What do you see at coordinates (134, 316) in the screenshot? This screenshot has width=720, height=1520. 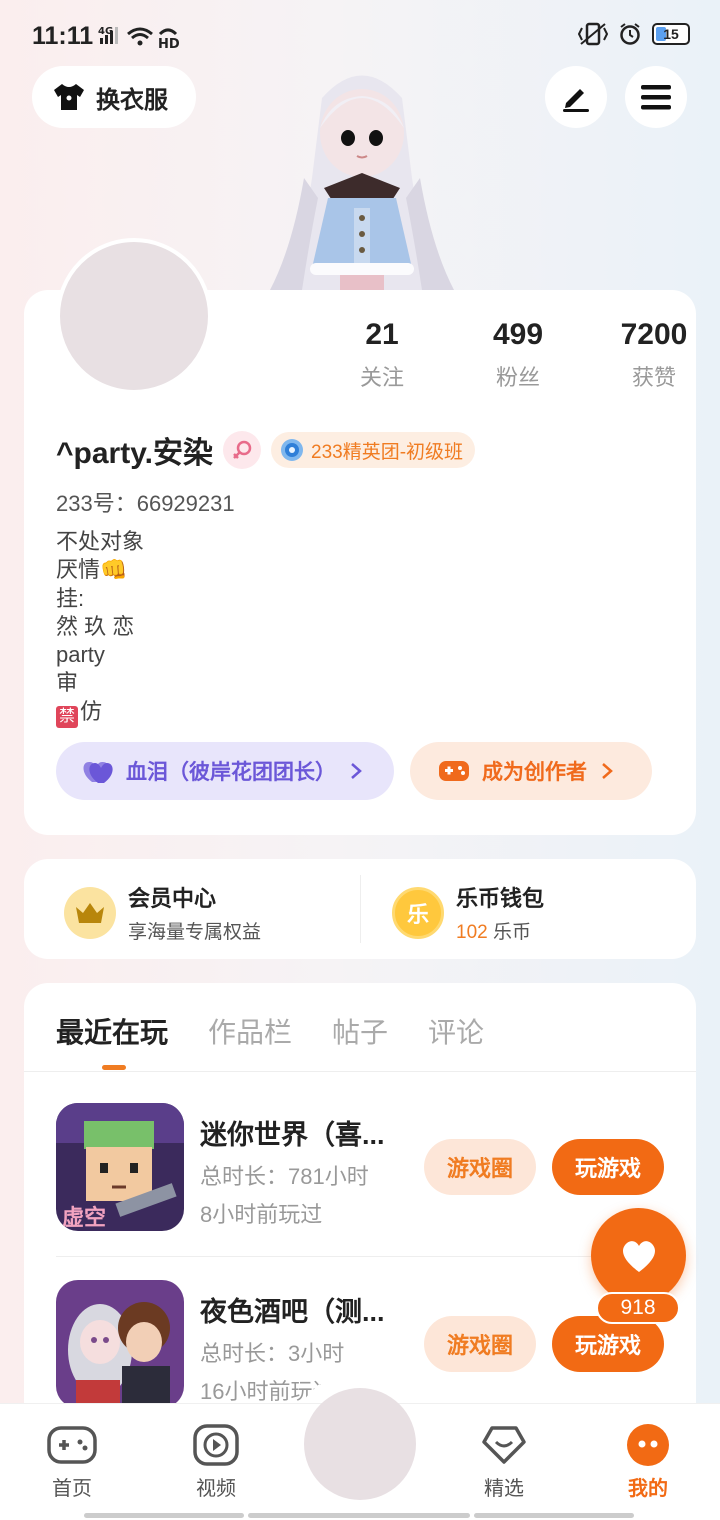 I see `user-avatar` at bounding box center [134, 316].